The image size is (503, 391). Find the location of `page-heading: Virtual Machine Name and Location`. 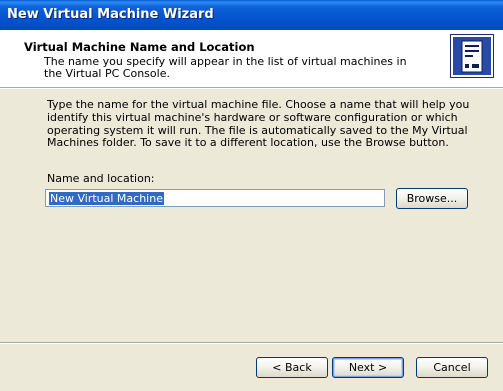

page-heading: Virtual Machine Name and Location is located at coordinates (139, 47).